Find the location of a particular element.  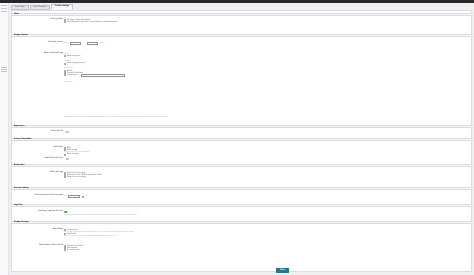

login-bar-label: Show Login / Logout bar (front end) is located at coordinates (50, 211).